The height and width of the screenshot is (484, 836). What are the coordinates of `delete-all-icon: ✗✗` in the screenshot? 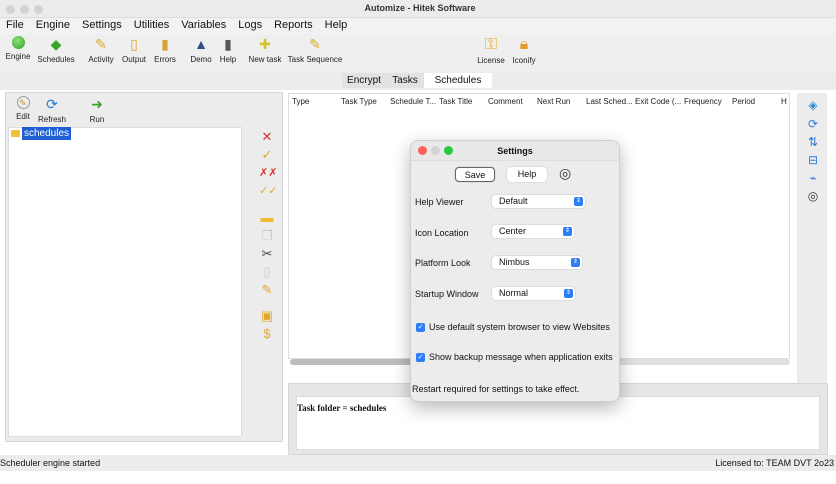 It's located at (268, 173).